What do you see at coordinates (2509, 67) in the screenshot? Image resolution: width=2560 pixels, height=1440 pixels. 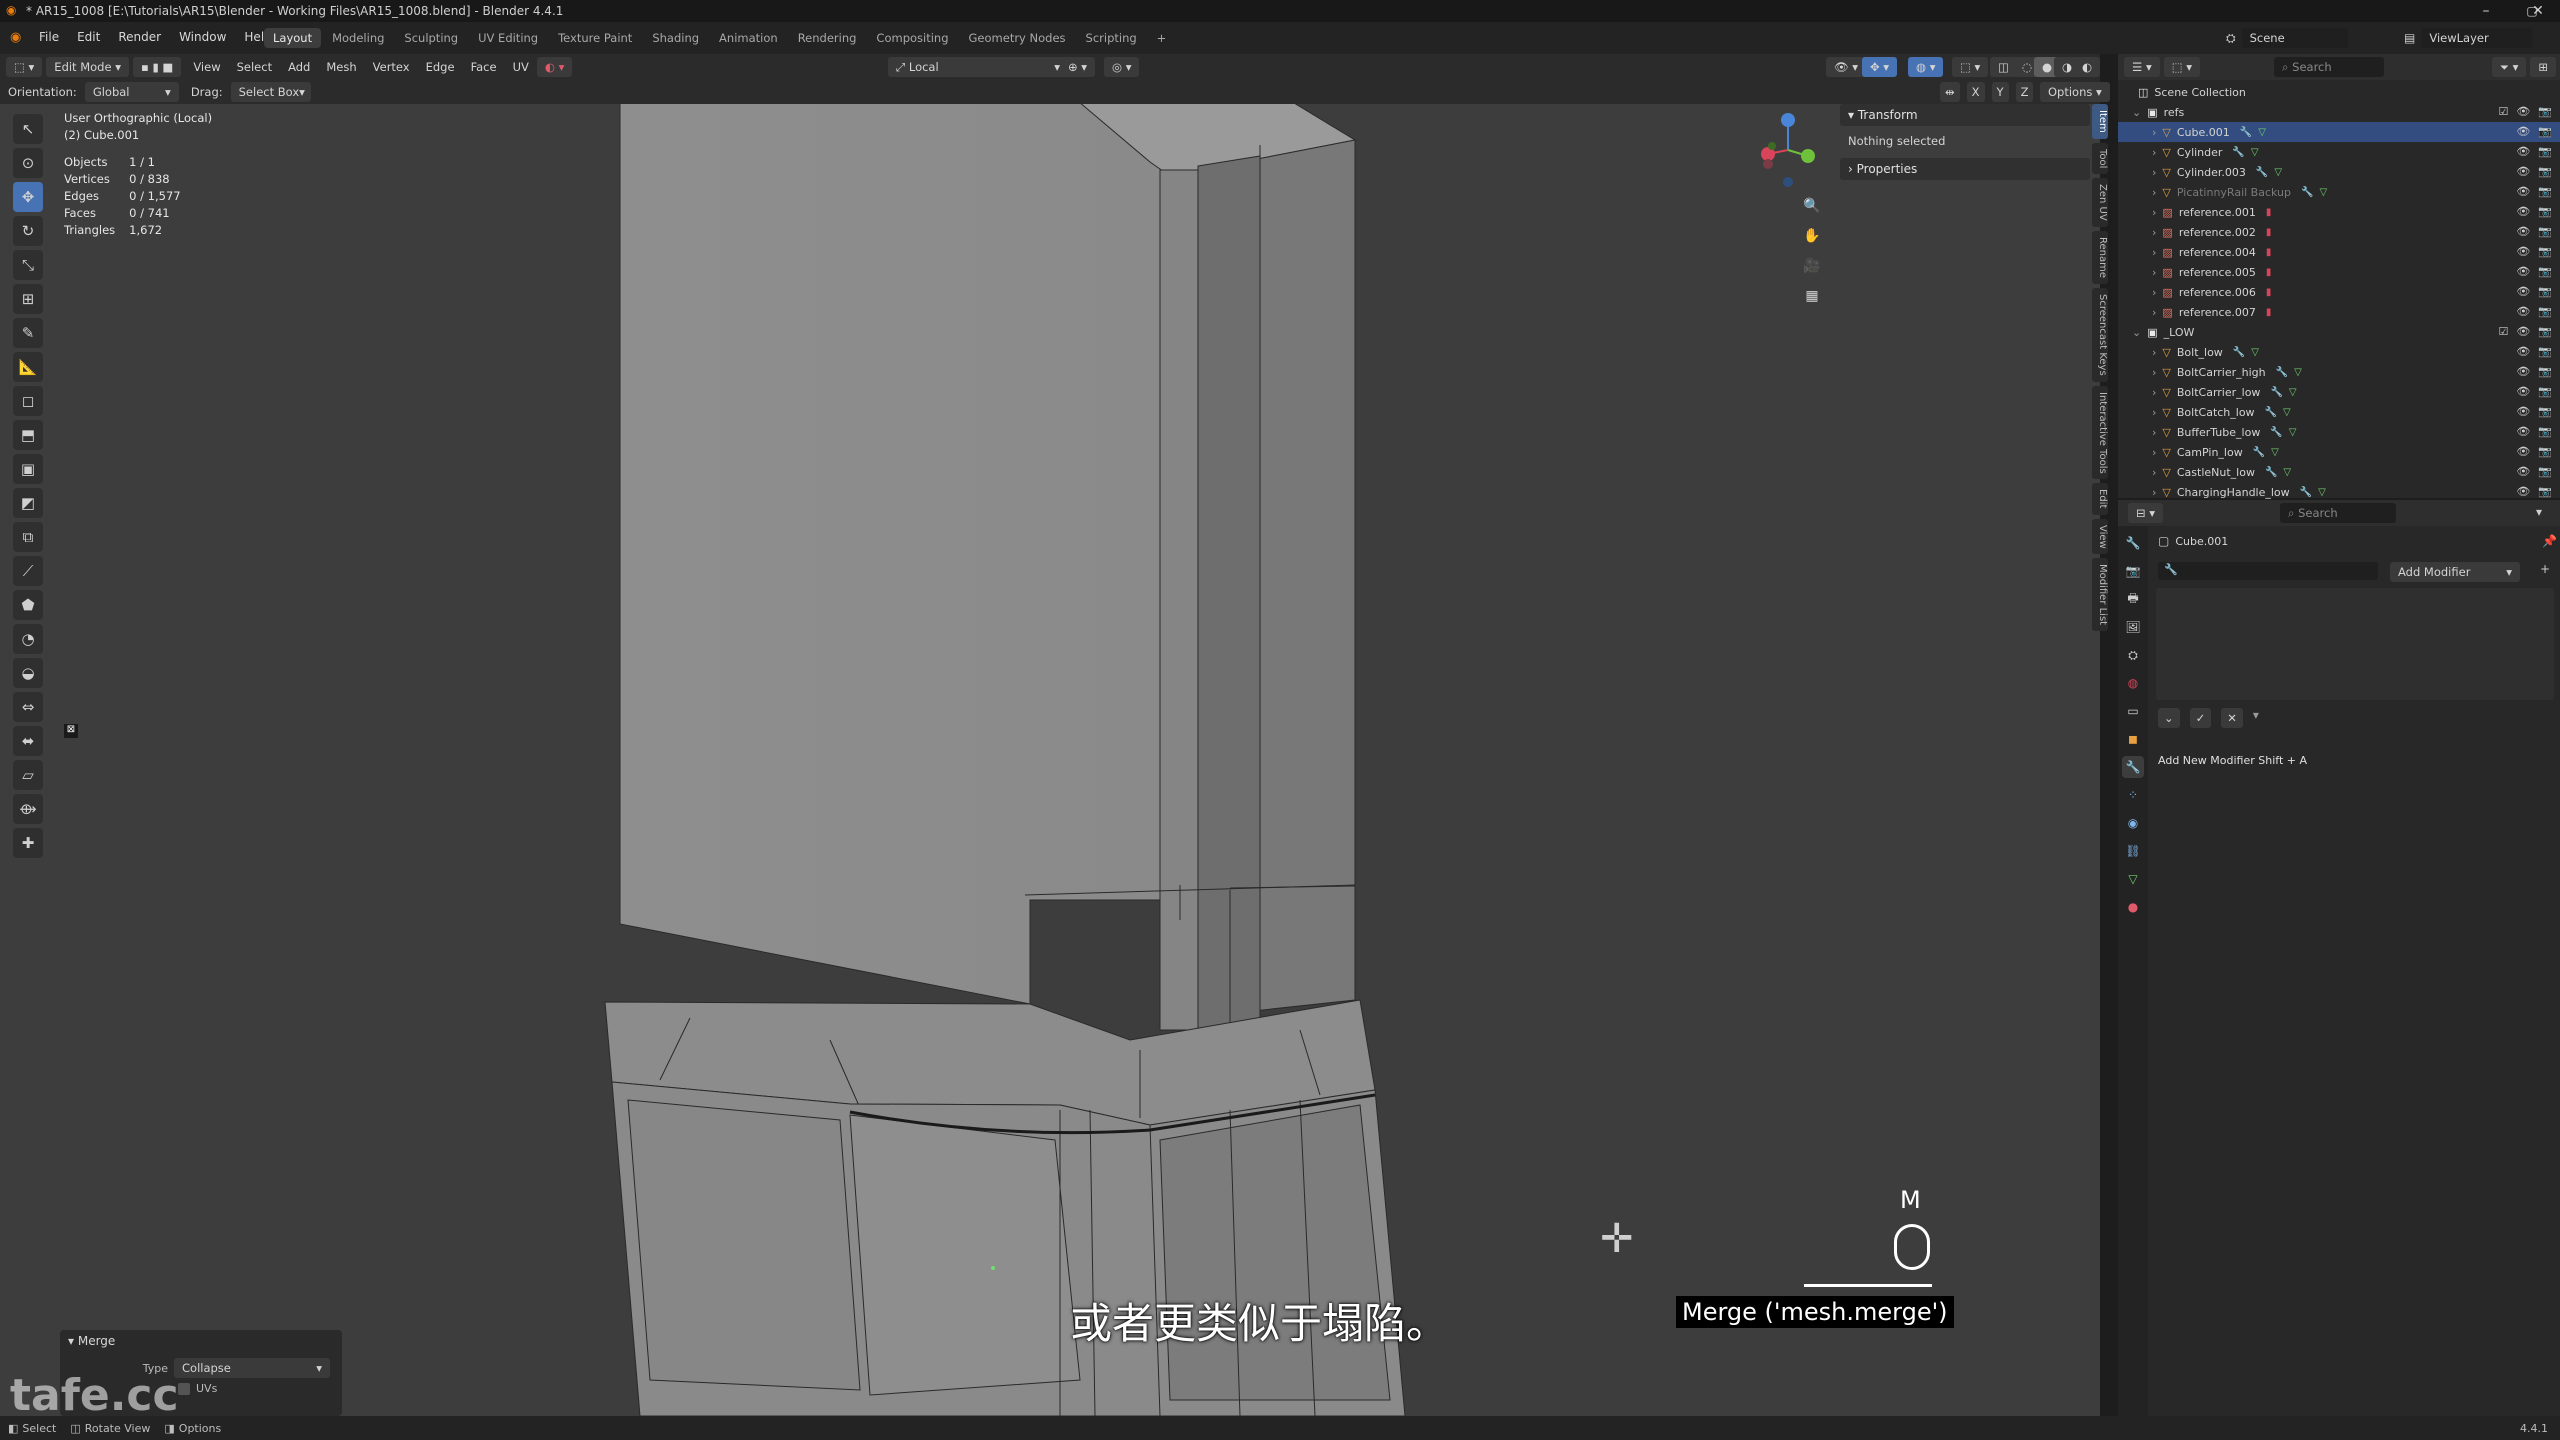 I see `filter-icon: ⏷ ▾` at bounding box center [2509, 67].